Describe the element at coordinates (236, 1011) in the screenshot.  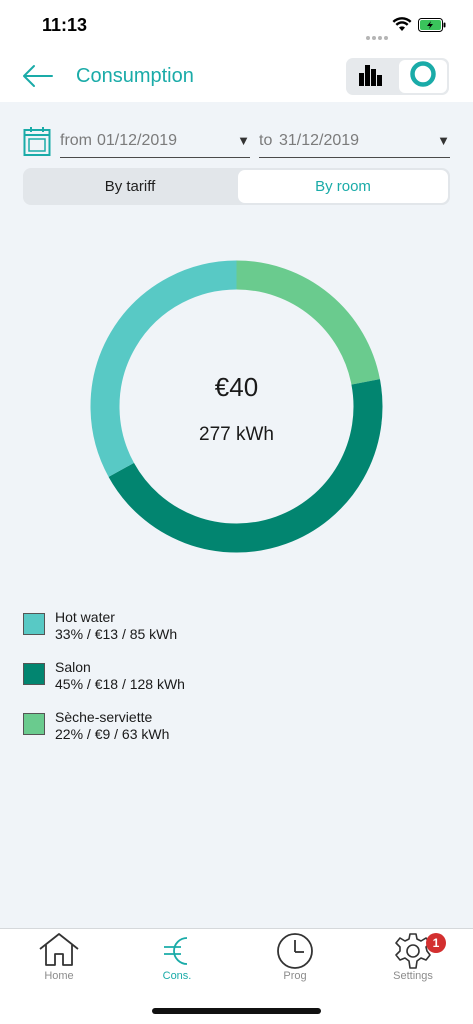
I see `home-indicator` at that location.